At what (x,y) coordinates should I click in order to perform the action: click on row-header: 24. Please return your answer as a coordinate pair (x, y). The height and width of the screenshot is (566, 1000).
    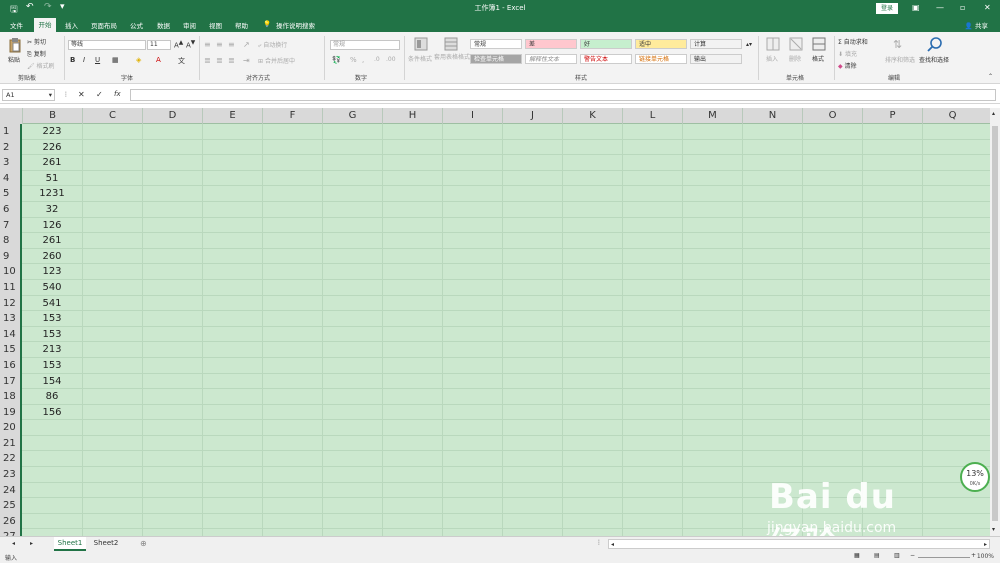
    Looking at the image, I should click on (11, 490).